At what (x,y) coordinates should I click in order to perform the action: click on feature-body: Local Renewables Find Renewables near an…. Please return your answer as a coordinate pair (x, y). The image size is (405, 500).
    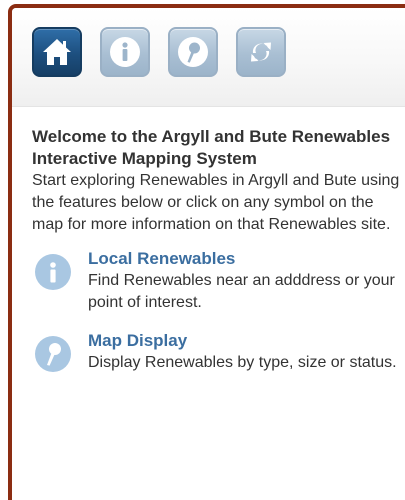
    Looking at the image, I should click on (246, 281).